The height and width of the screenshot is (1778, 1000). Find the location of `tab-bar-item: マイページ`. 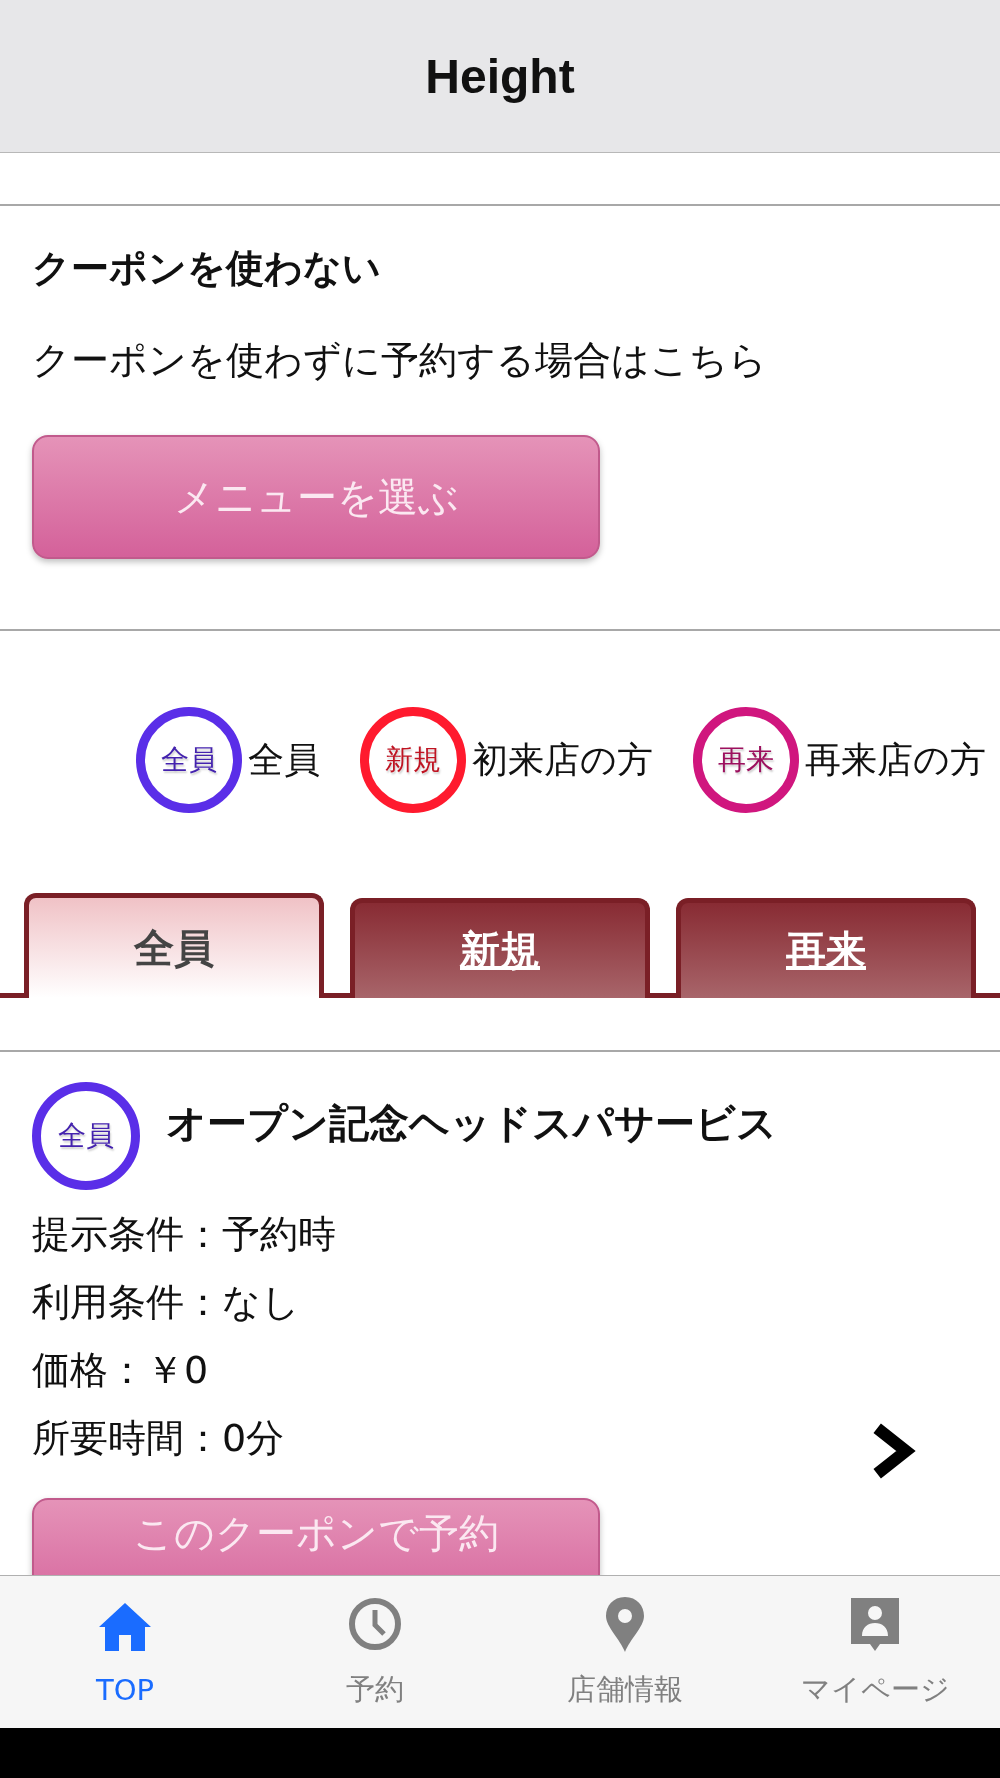

tab-bar-item: マイページ is located at coordinates (875, 1652).